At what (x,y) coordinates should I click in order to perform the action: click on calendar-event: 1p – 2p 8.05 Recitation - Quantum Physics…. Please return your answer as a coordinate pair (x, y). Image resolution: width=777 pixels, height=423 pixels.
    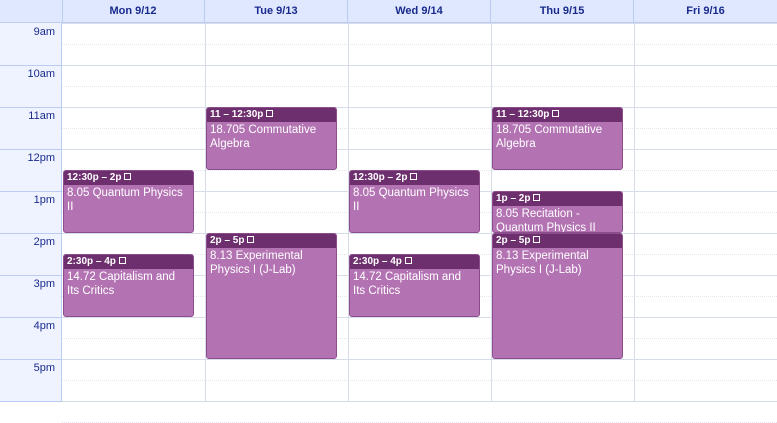
    Looking at the image, I should click on (557, 212).